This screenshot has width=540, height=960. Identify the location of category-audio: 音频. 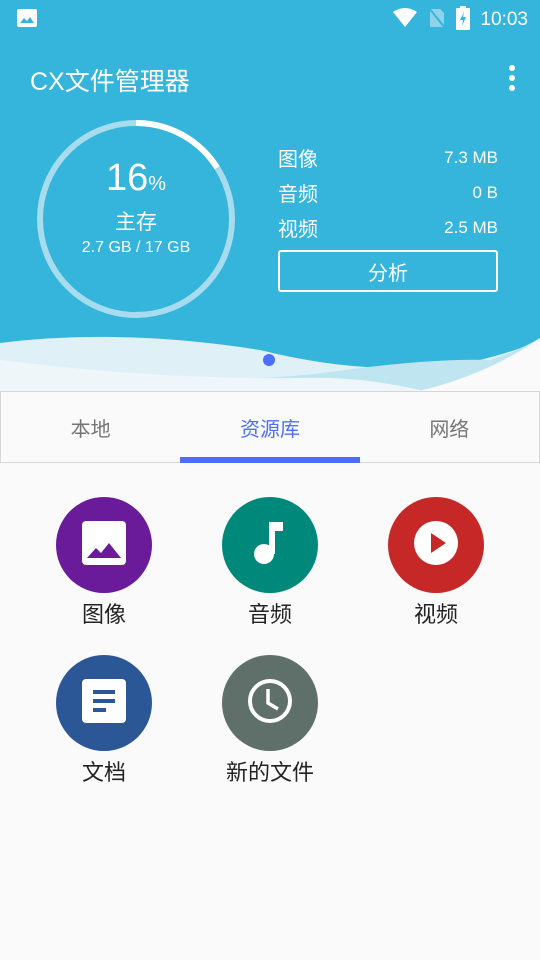
(270, 563).